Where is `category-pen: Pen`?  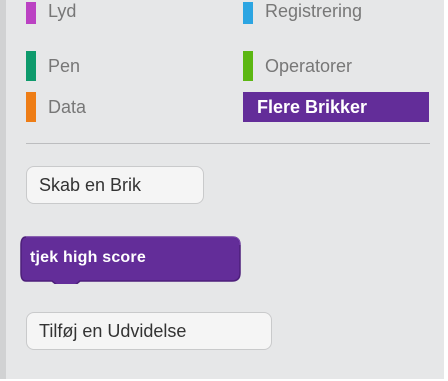
category-pen: Pen is located at coordinates (53, 66).